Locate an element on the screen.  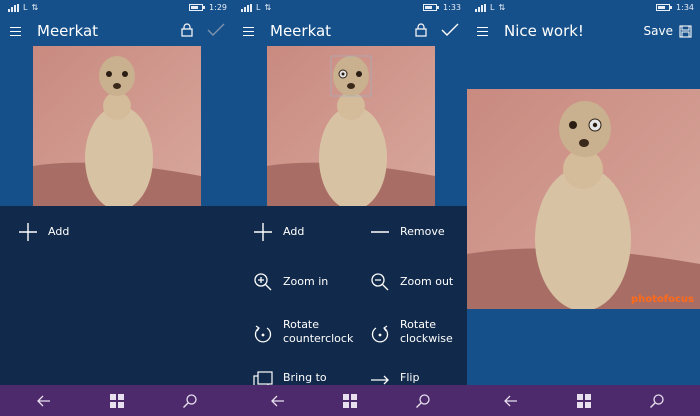
zoom-in-button: Zoom in is located at coordinates (290, 282).